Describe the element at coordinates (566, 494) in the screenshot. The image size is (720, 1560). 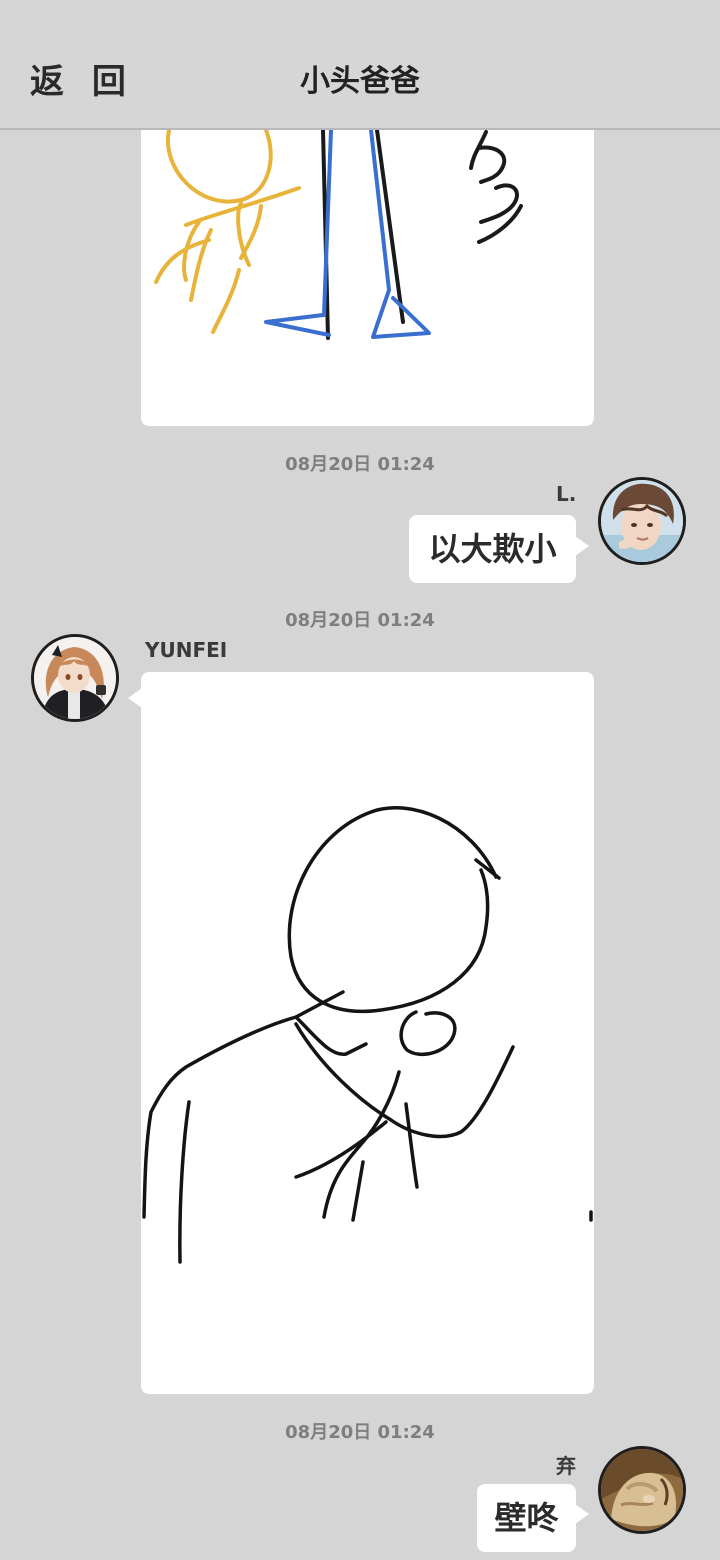
I see `sender-name-outgoing: L.` at that location.